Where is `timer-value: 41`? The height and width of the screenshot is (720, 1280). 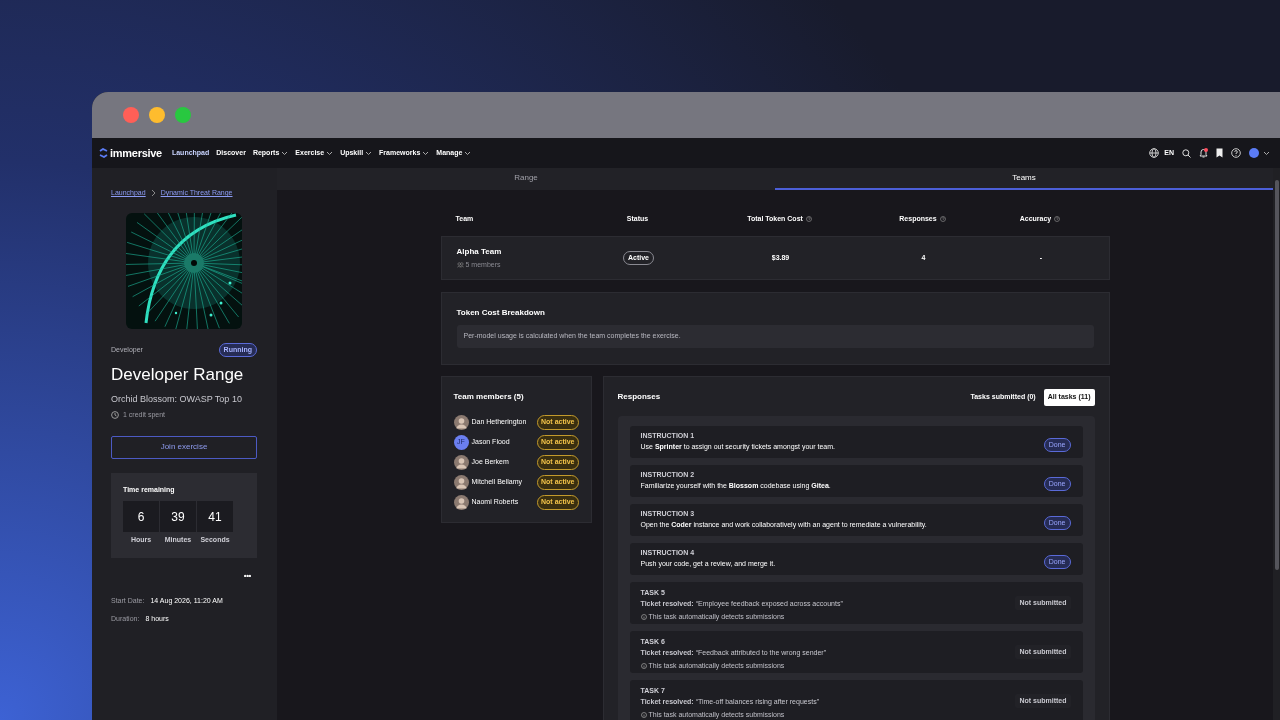 timer-value: 41 is located at coordinates (215, 516).